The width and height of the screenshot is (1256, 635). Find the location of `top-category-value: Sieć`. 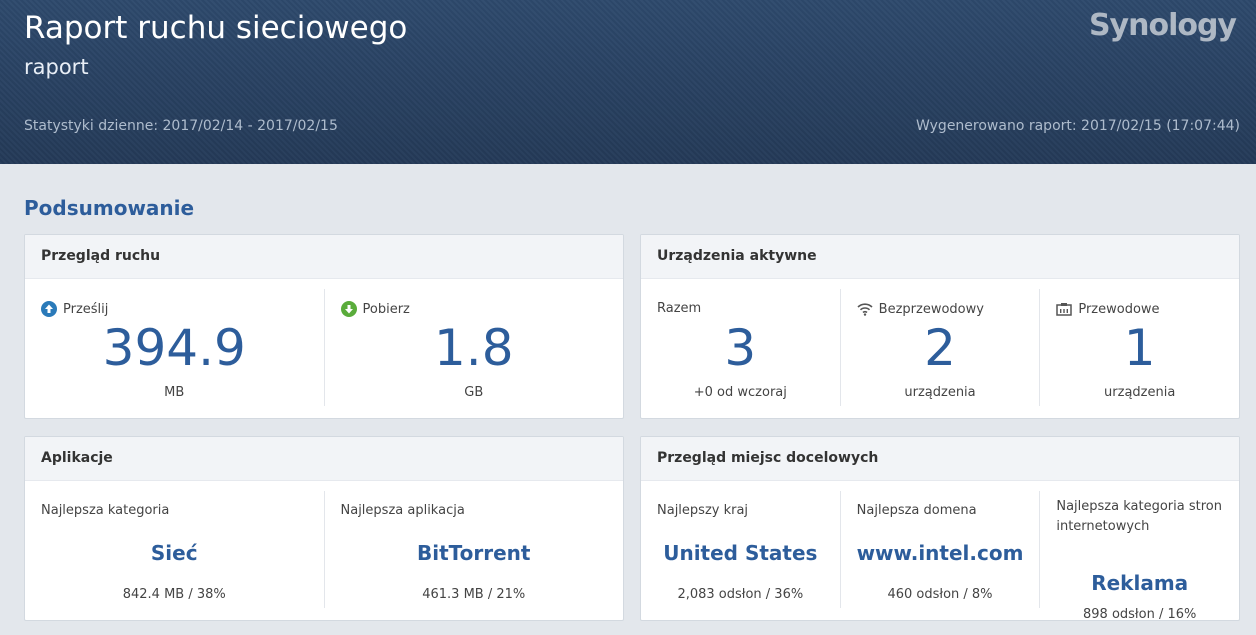

top-category-value: Sieć is located at coordinates (174, 553).